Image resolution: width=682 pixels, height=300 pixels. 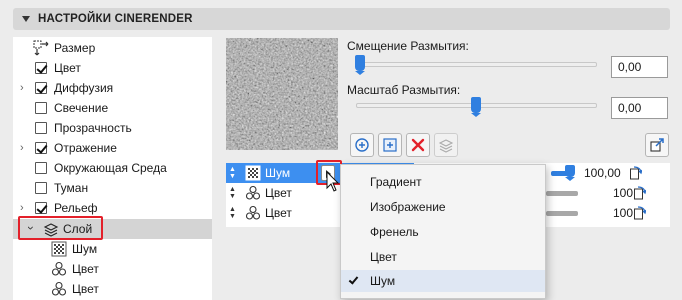 What do you see at coordinates (41, 208) in the screenshot?
I see `bump-checkbox` at bounding box center [41, 208].